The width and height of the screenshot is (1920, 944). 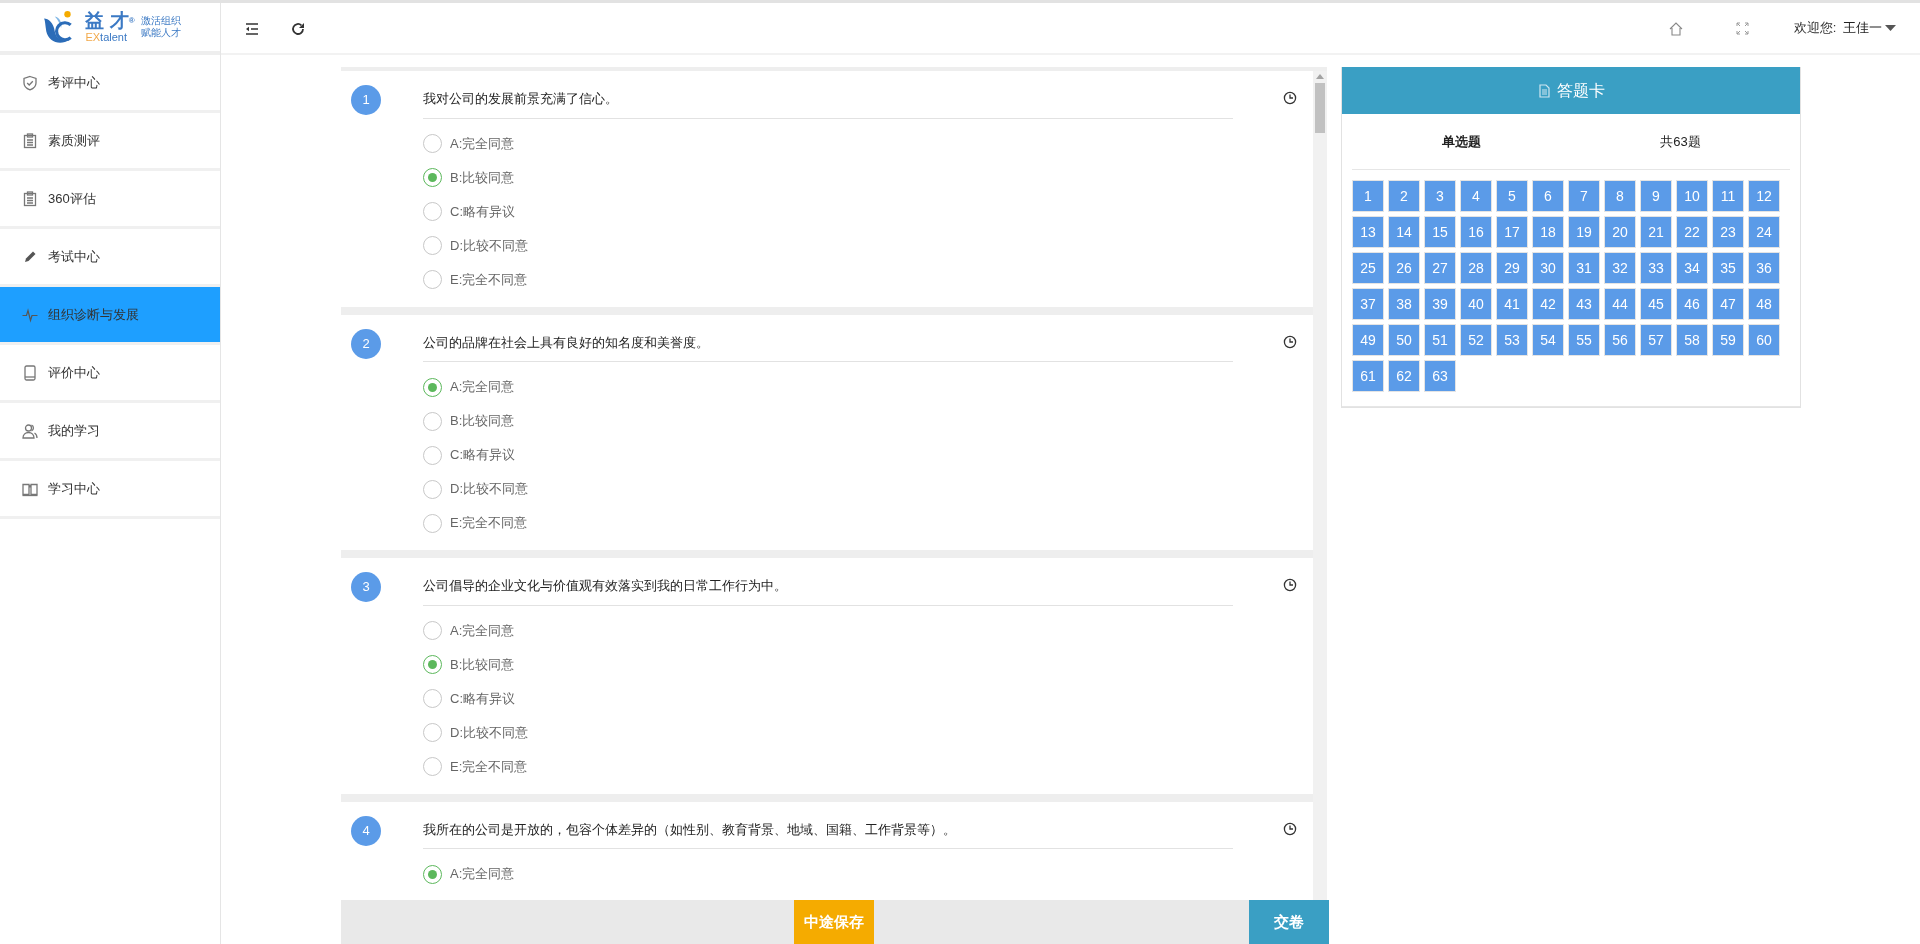 What do you see at coordinates (1692, 268) in the screenshot?
I see `question-link: 34` at bounding box center [1692, 268].